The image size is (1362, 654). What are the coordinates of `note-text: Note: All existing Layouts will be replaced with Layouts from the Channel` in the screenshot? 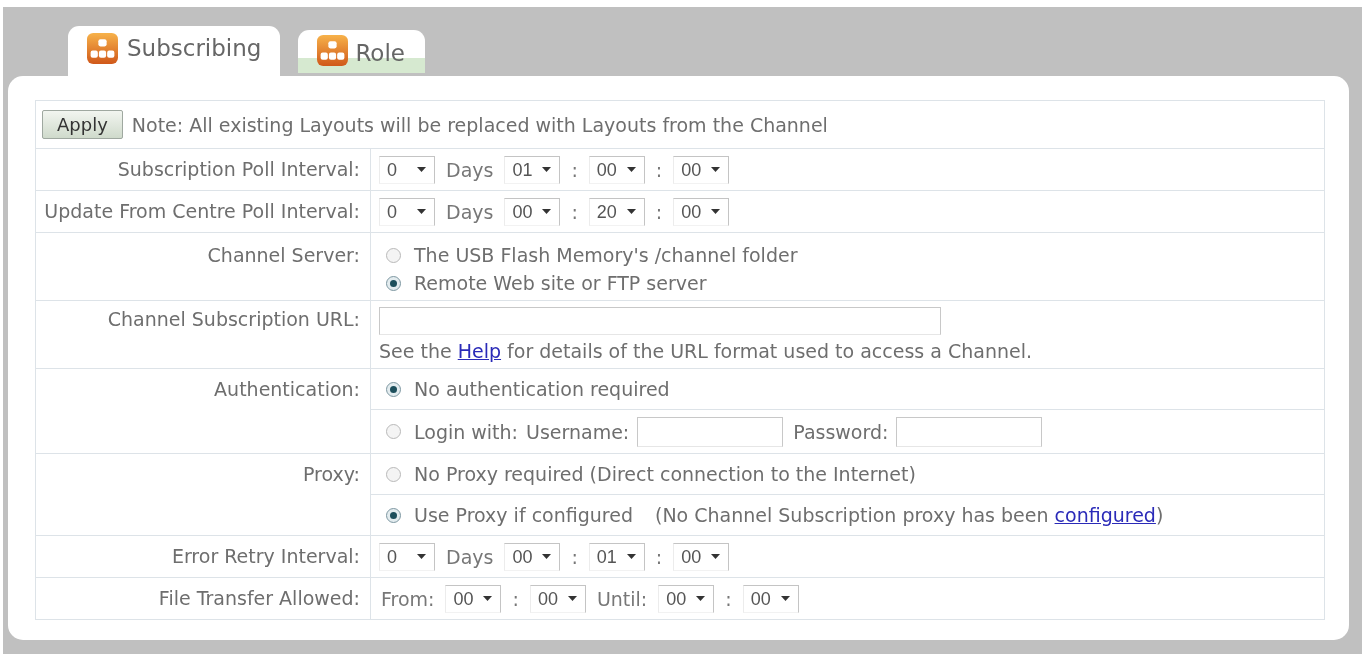 It's located at (479, 124).